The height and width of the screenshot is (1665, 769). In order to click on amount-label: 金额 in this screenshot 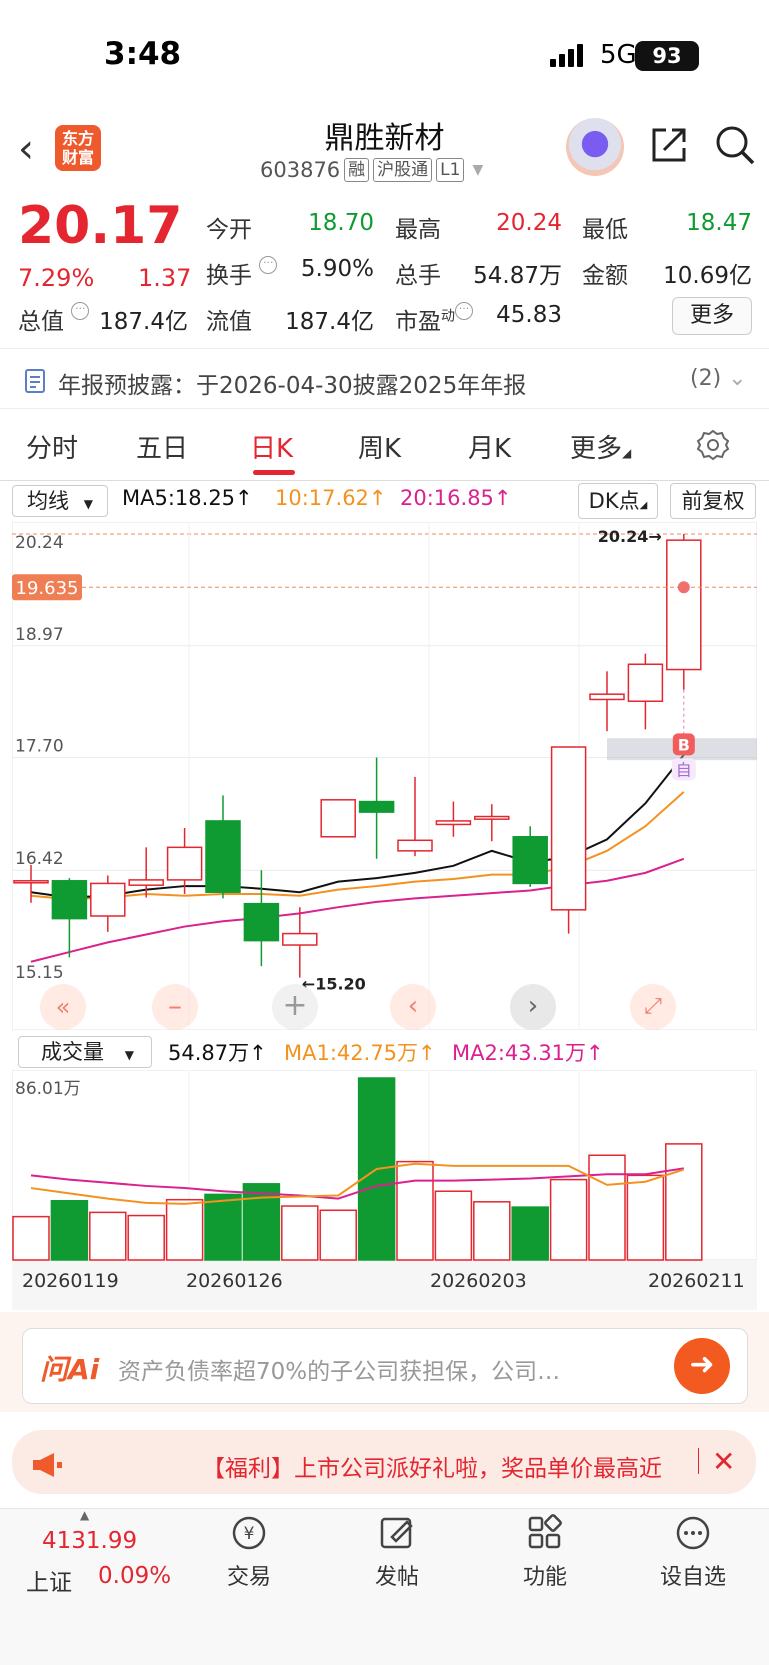, I will do `click(605, 276)`.